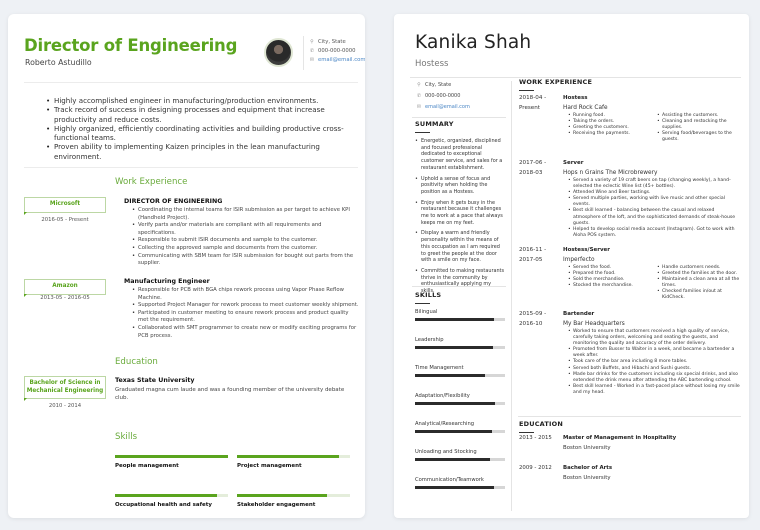  What do you see at coordinates (126, 437) in the screenshot?
I see `section-heading-skills: Skills` at bounding box center [126, 437].